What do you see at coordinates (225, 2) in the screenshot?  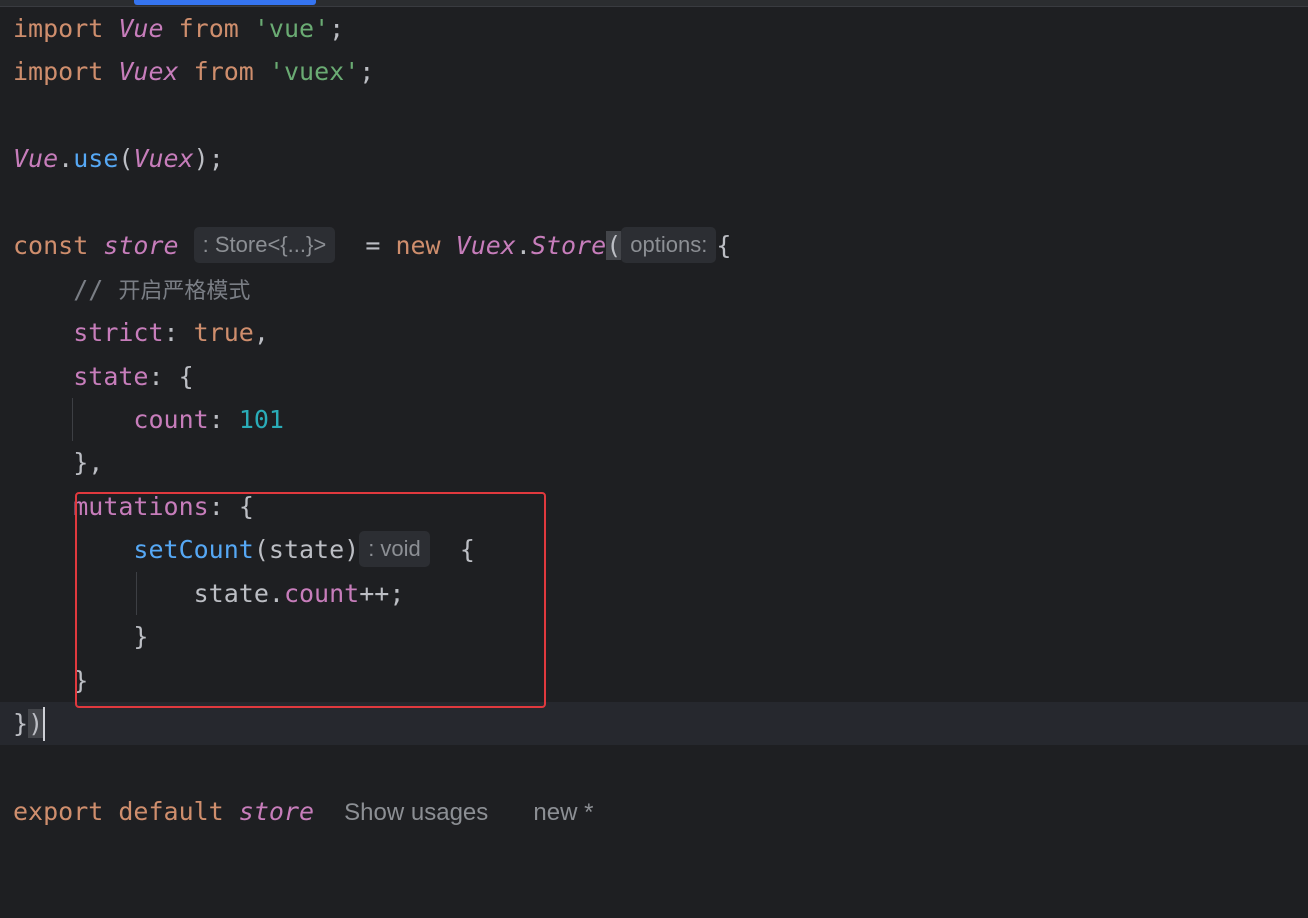 I see `active-tab-indicator` at bounding box center [225, 2].